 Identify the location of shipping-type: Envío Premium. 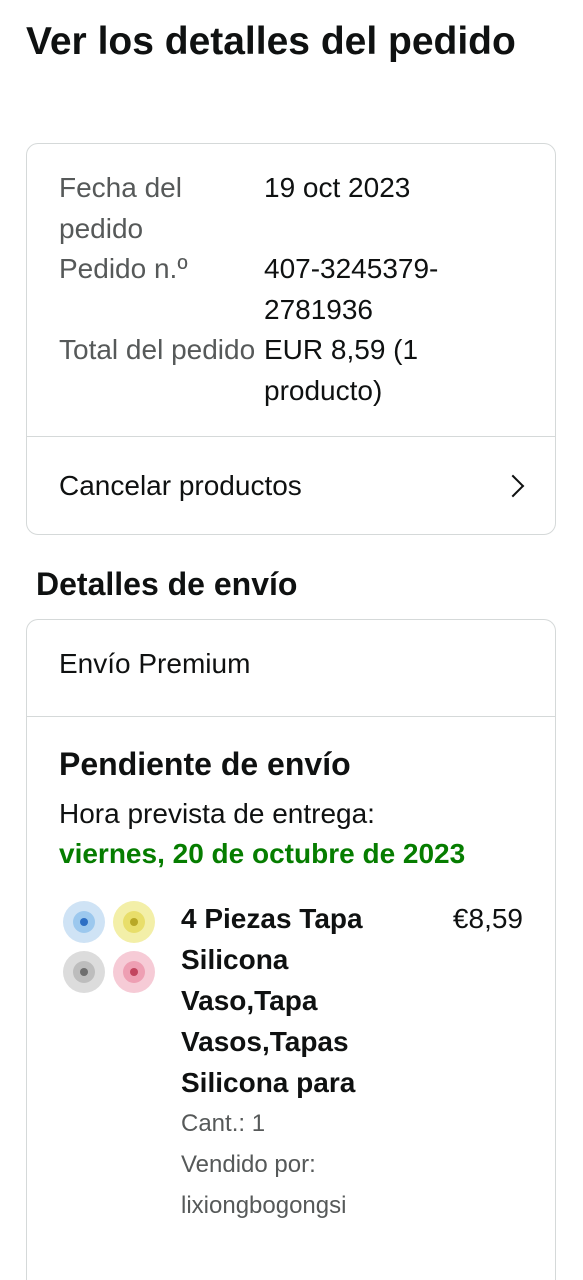
(155, 663).